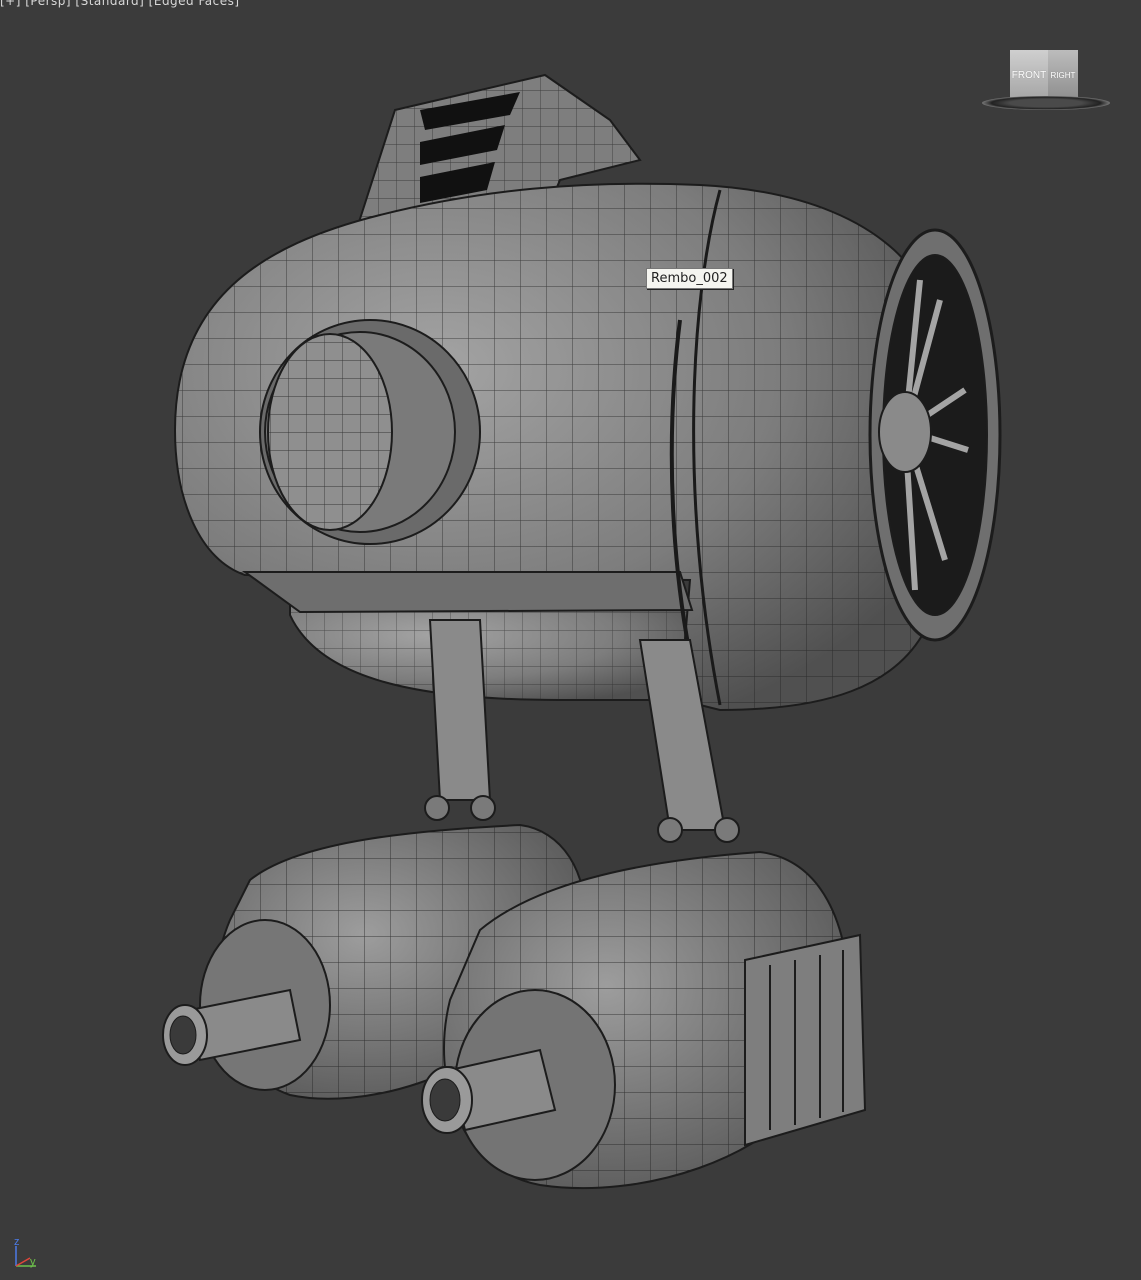 This screenshot has height=1280, width=1141. Describe the element at coordinates (17, 1242) in the screenshot. I see `axis-z-label: z` at that location.